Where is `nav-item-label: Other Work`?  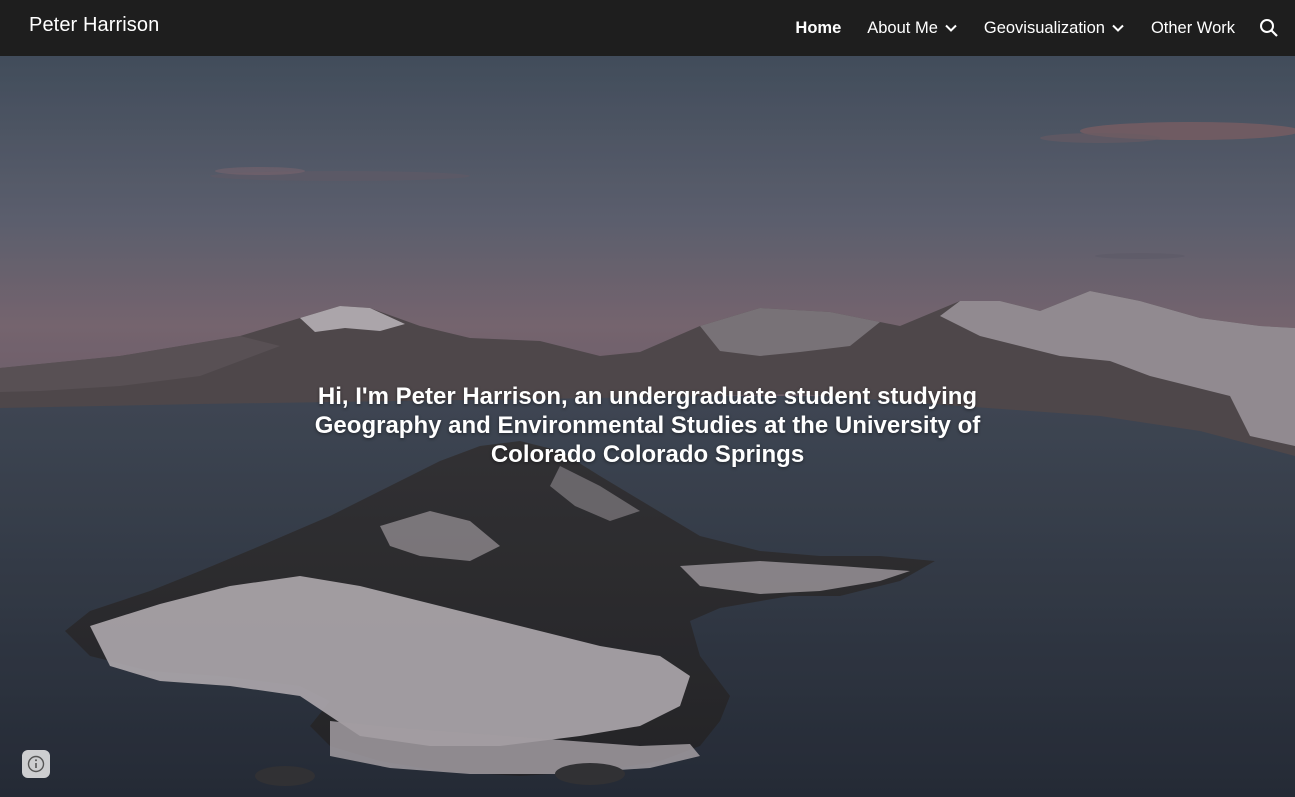
nav-item-label: Other Work is located at coordinates (1192, 27).